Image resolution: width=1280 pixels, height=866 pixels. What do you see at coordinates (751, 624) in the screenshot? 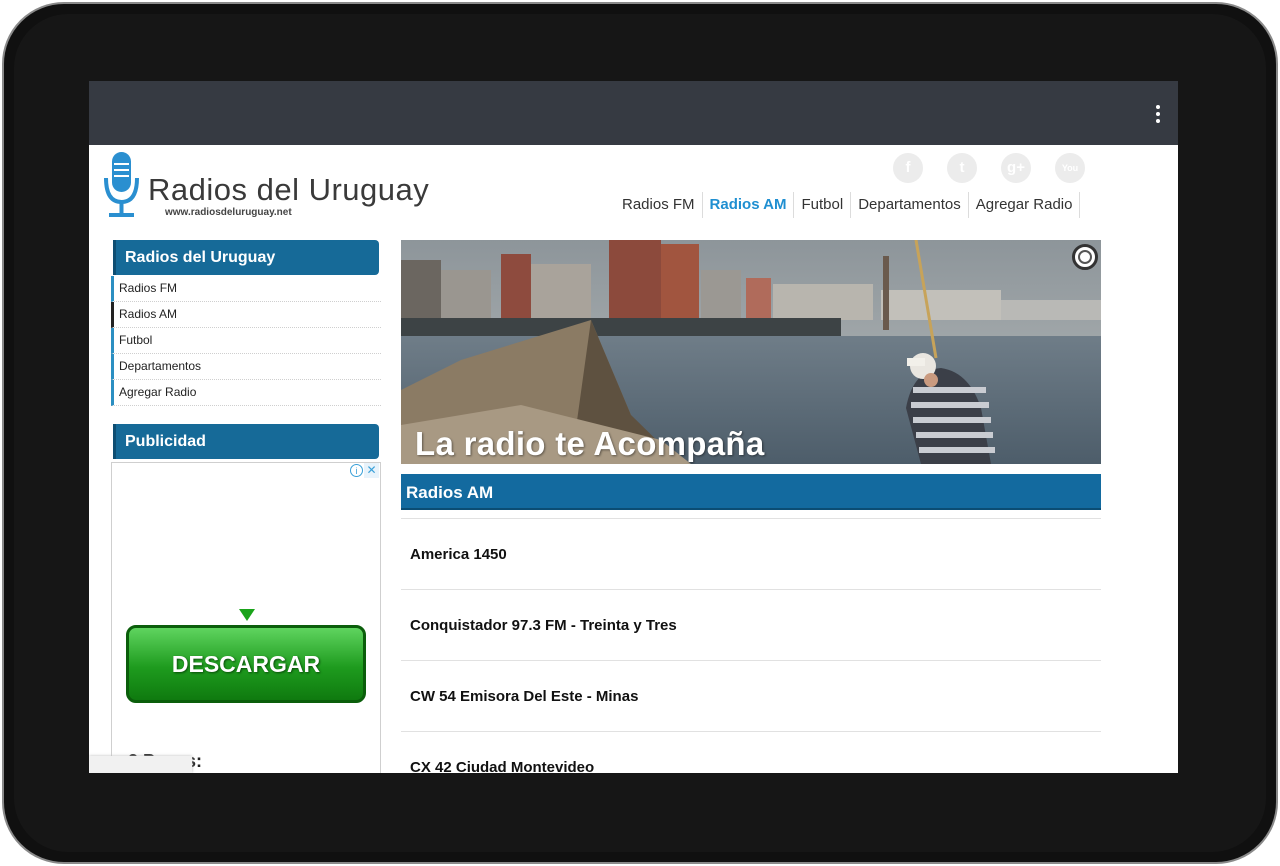
I see `station-item: Conquistador 97.3 FM - Treinta y Tres` at bounding box center [751, 624].